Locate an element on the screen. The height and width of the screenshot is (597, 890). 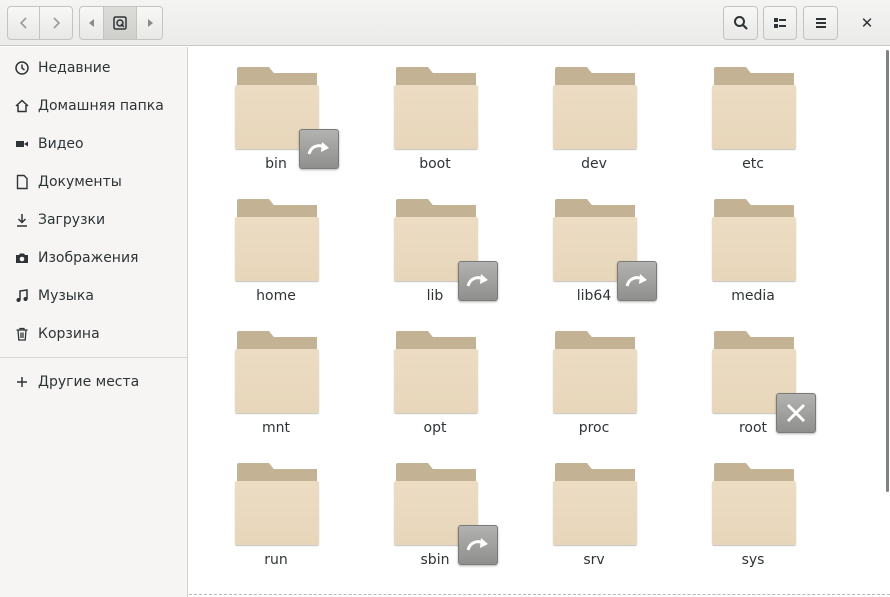
folder-name: bin is located at coordinates (276, 164).